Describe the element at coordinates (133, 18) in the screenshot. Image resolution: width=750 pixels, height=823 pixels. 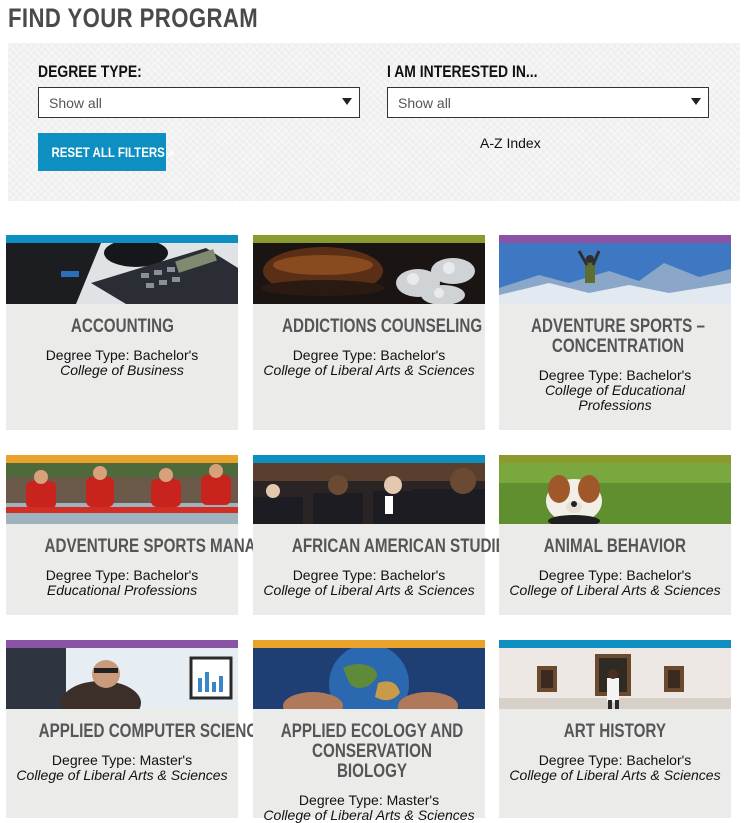
I see `page-title: FIND YOUR PROGRAM` at that location.